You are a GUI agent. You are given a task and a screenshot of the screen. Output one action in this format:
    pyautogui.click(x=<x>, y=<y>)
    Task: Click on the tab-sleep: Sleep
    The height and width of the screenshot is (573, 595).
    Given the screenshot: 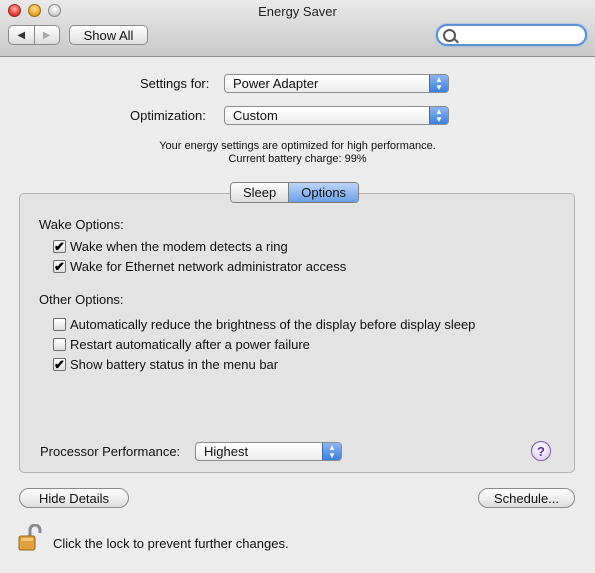 What is the action you would take?
    pyautogui.click(x=260, y=192)
    